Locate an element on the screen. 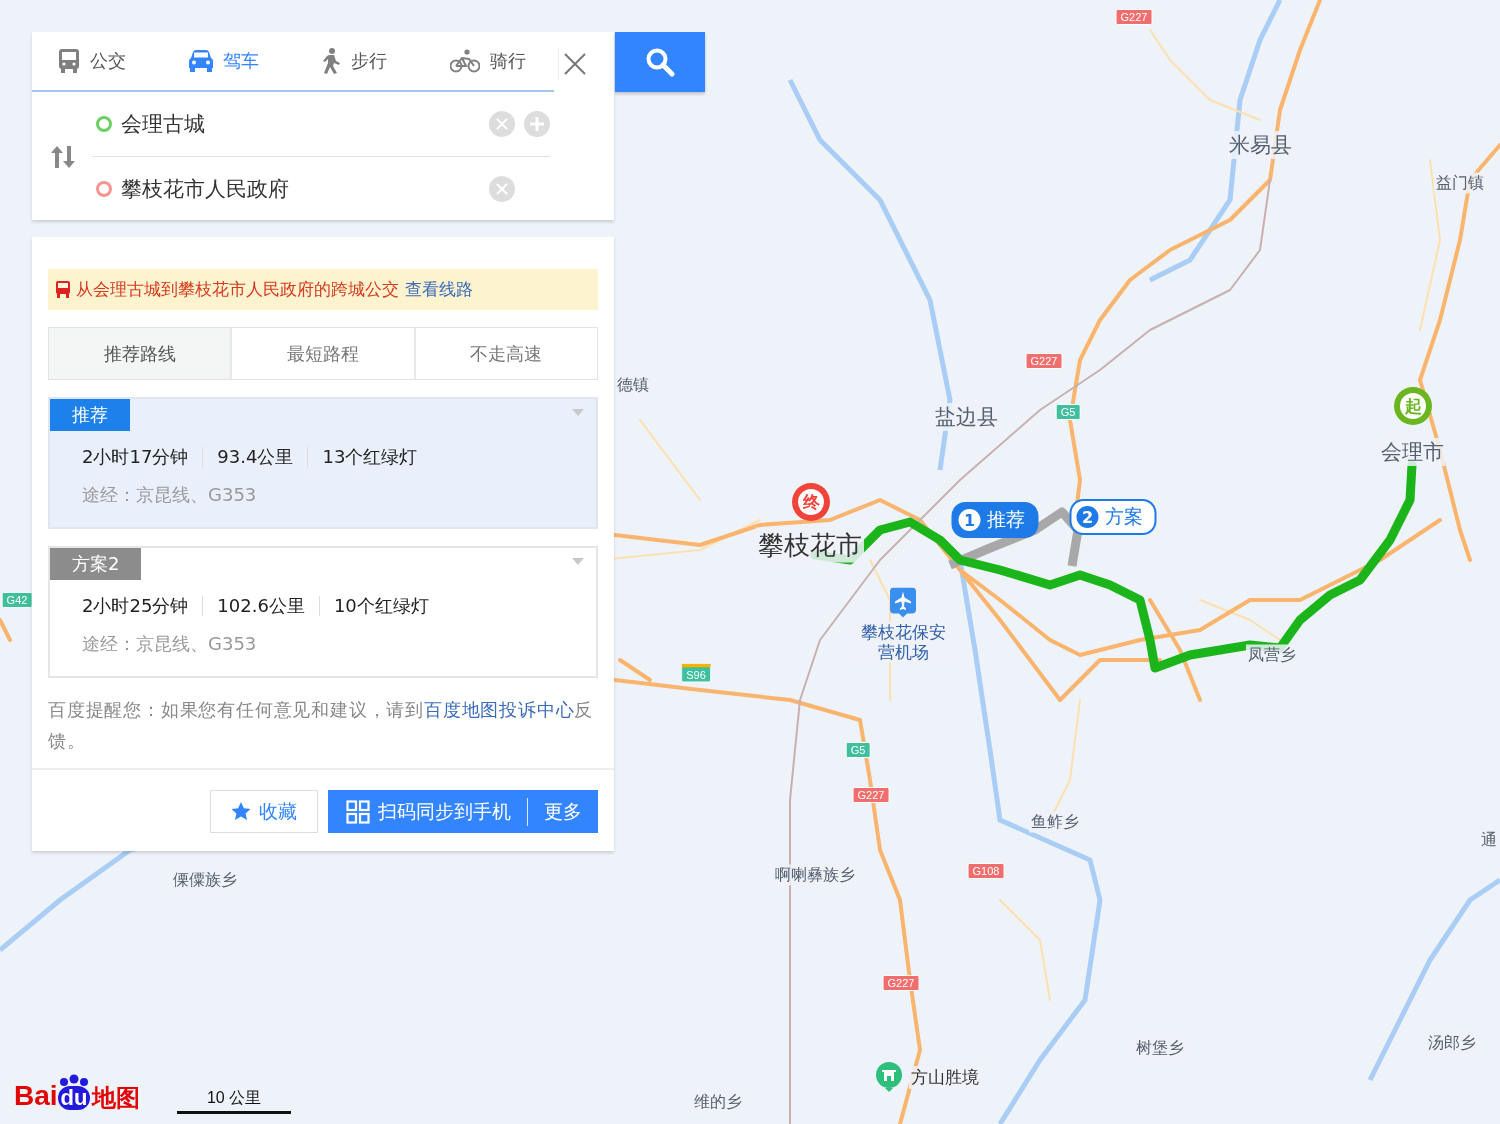 The image size is (1500, 1124). place-label: 汤郎乡 is located at coordinates (1452, 1043).